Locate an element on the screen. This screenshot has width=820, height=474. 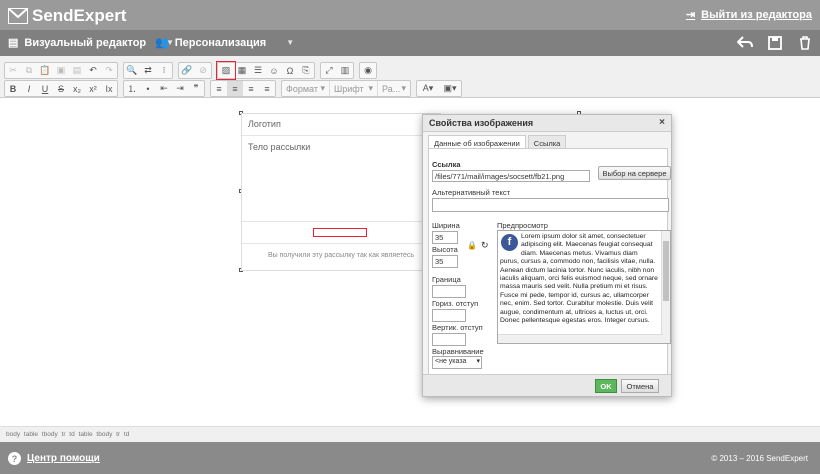
personalization-label: Персонализация is located at coordinates (220, 42).